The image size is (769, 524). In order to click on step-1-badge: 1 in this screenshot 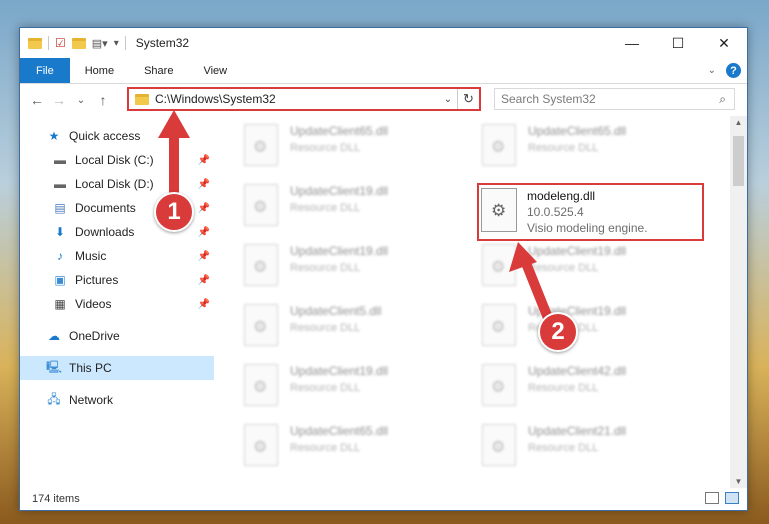, I will do `click(174, 212)`.